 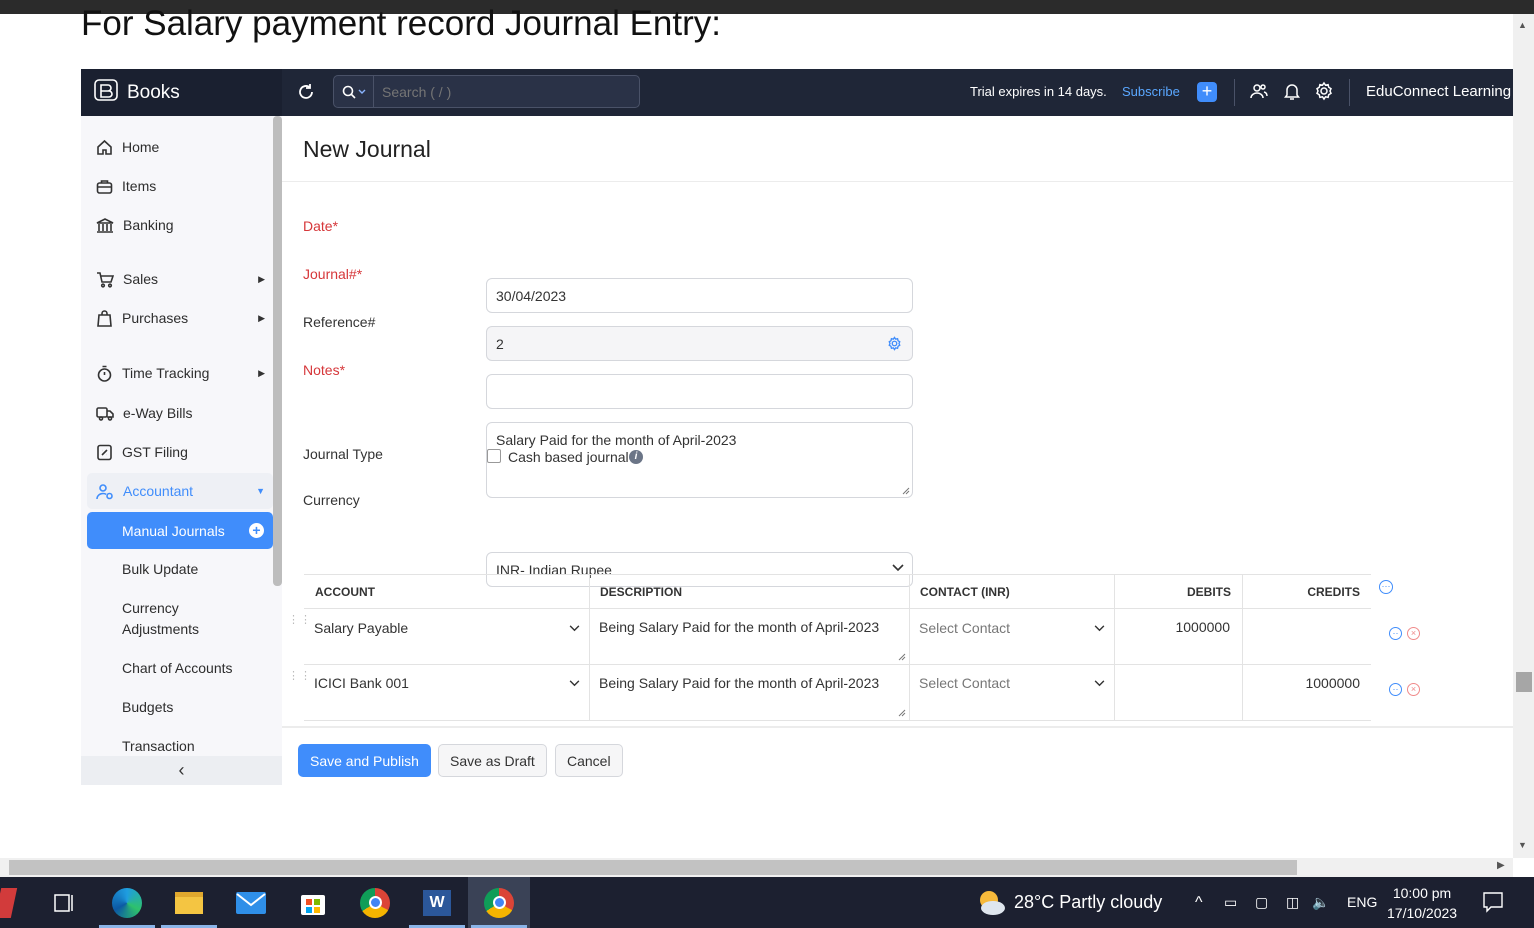 I want to click on network-icon: ▢, so click(x=1261, y=902).